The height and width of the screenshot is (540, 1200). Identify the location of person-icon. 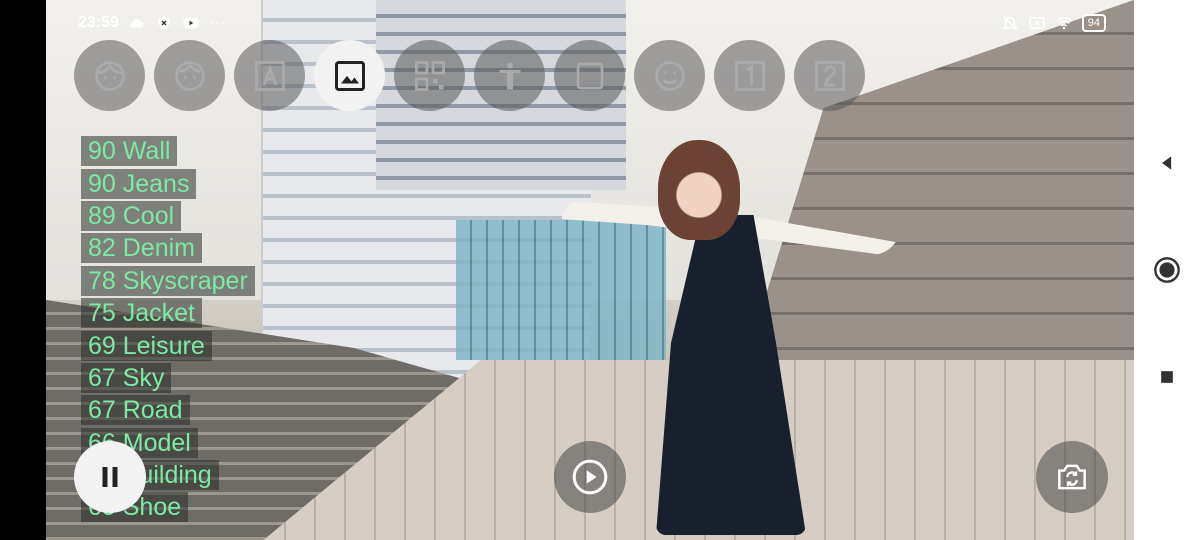
(509, 75).